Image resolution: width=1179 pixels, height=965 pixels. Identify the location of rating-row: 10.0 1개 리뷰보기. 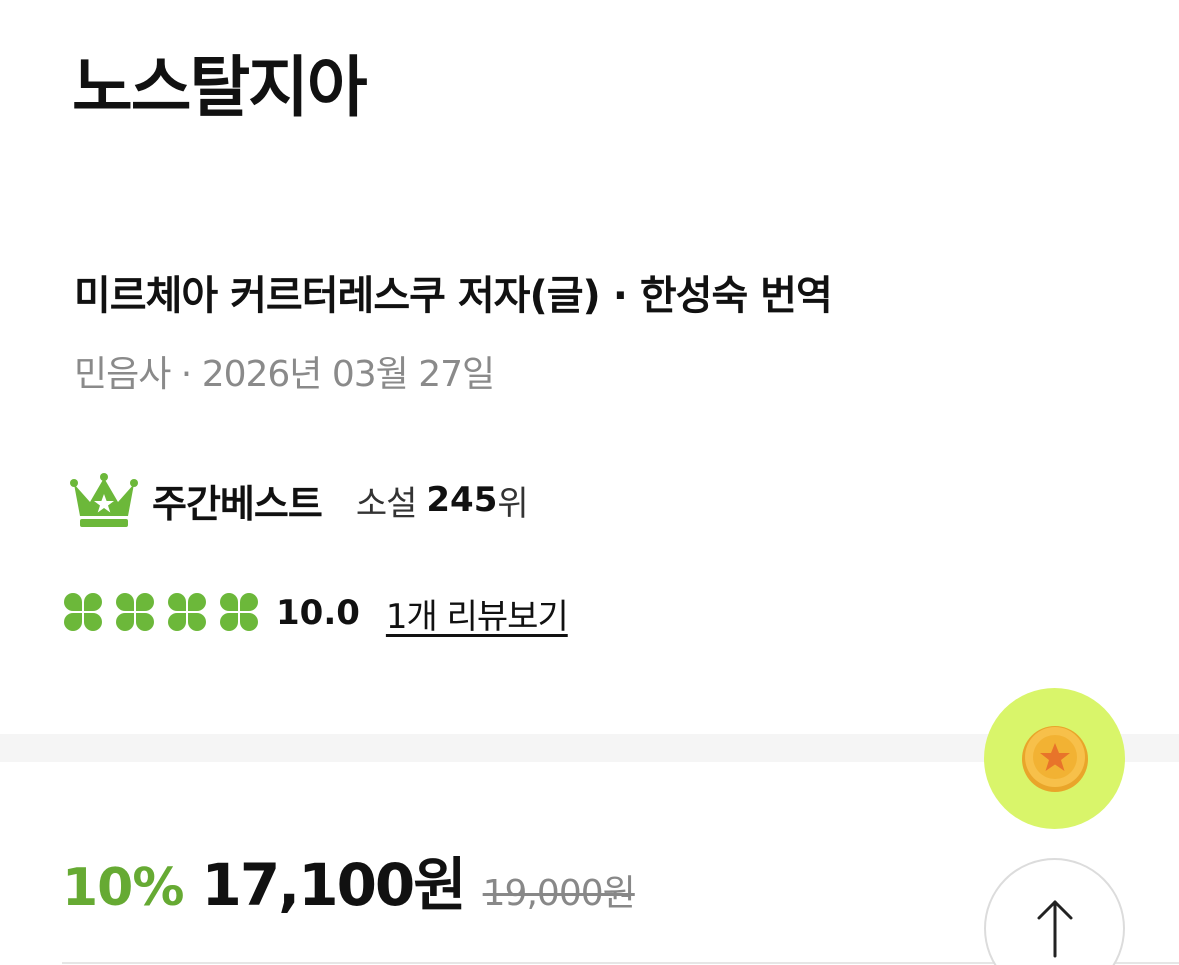
(315, 613).